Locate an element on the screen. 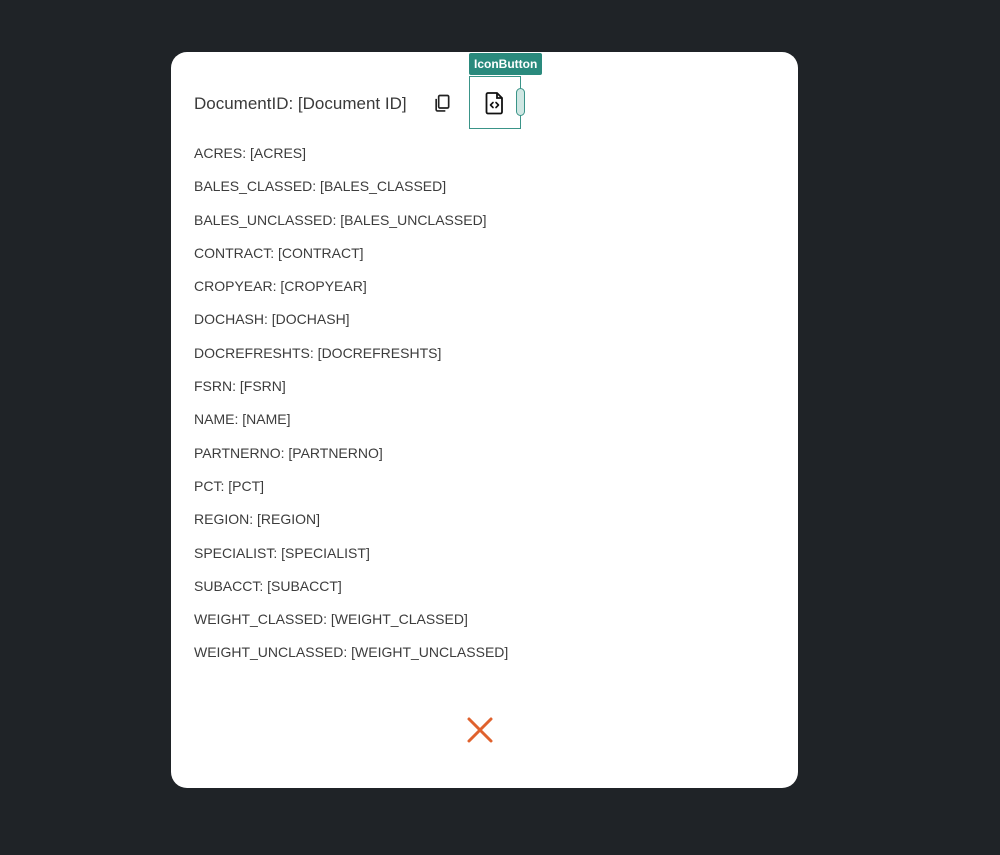 Image resolution: width=1000 pixels, height=855 pixels. field-weight-classed: WEIGHT_CLASSED: [WEIGHT_CLASSED] is located at coordinates (331, 619).